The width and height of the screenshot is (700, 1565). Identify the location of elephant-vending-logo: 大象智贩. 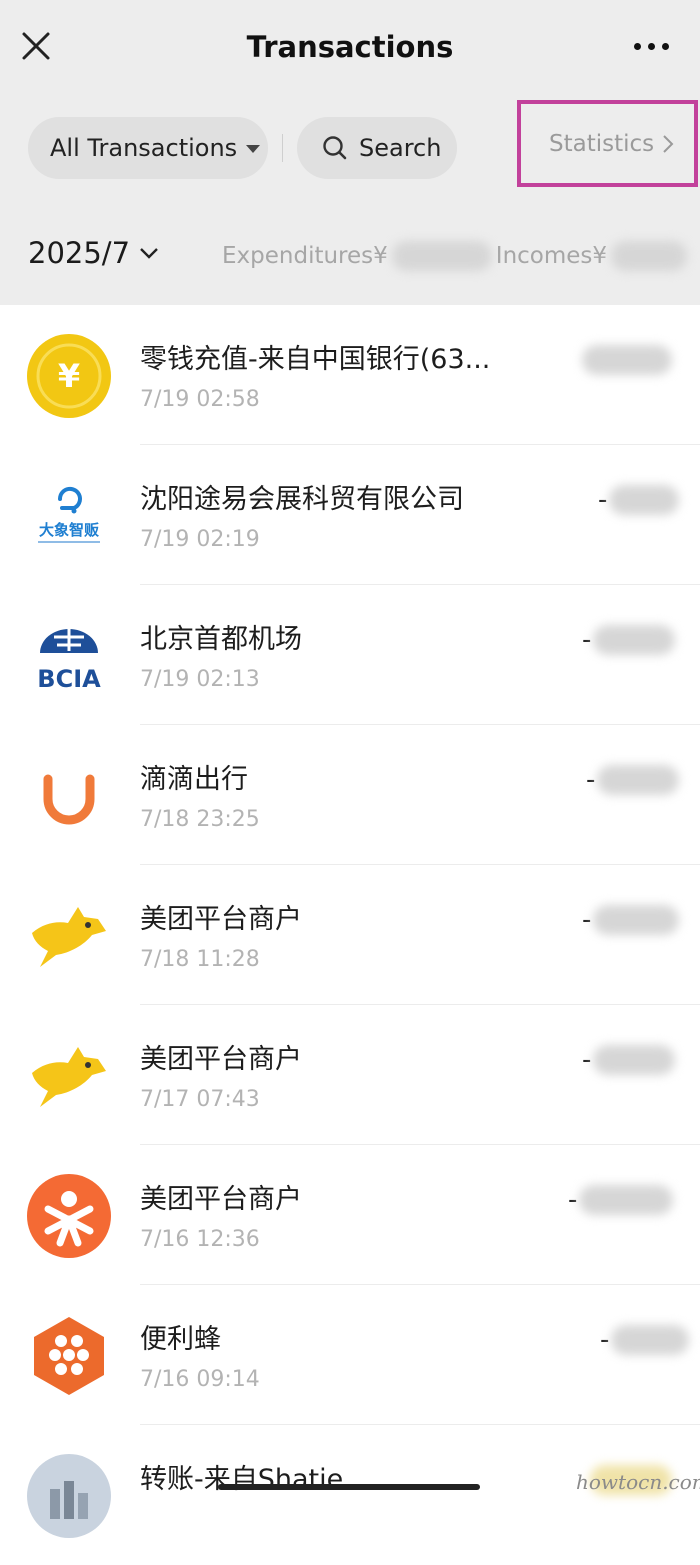
(69, 516).